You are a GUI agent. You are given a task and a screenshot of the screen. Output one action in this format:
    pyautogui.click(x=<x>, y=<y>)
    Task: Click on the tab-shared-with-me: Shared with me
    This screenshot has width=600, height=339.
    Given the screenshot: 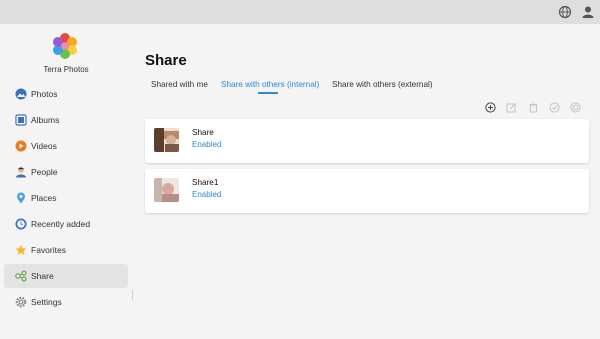 What is the action you would take?
    pyautogui.click(x=179, y=84)
    